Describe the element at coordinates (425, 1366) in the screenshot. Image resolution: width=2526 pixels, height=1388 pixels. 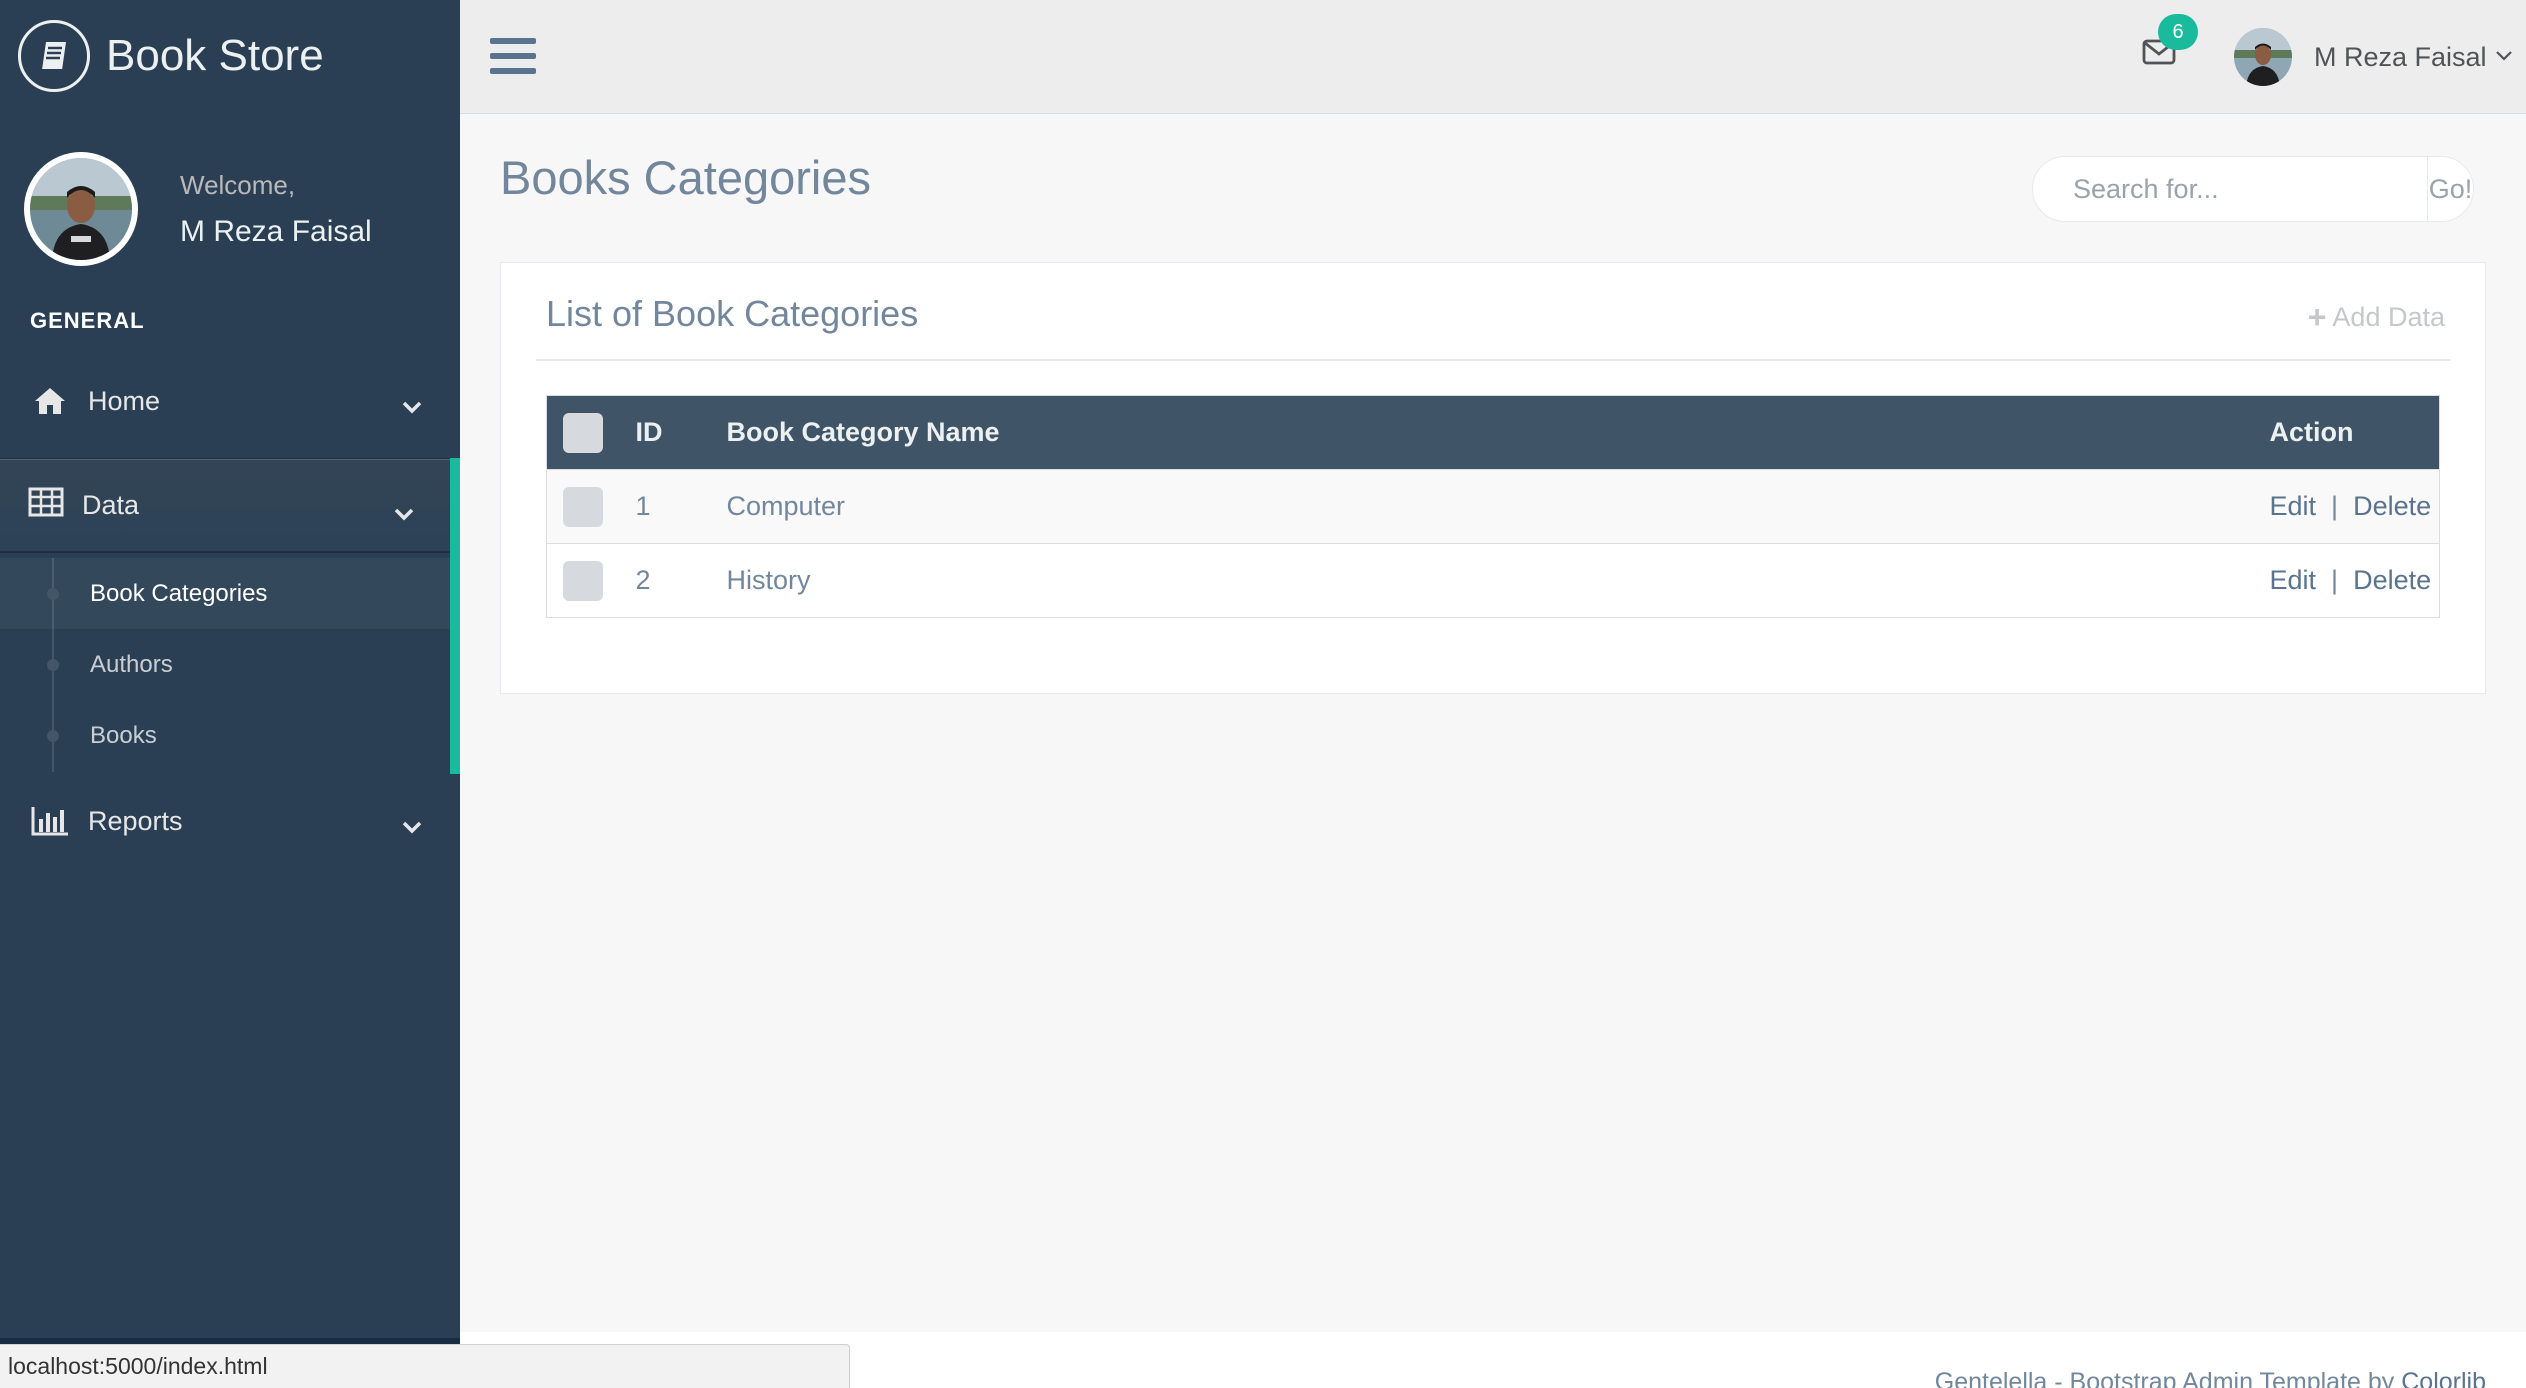
I see `browser-status-bar: localhost:5000/index.html` at that location.